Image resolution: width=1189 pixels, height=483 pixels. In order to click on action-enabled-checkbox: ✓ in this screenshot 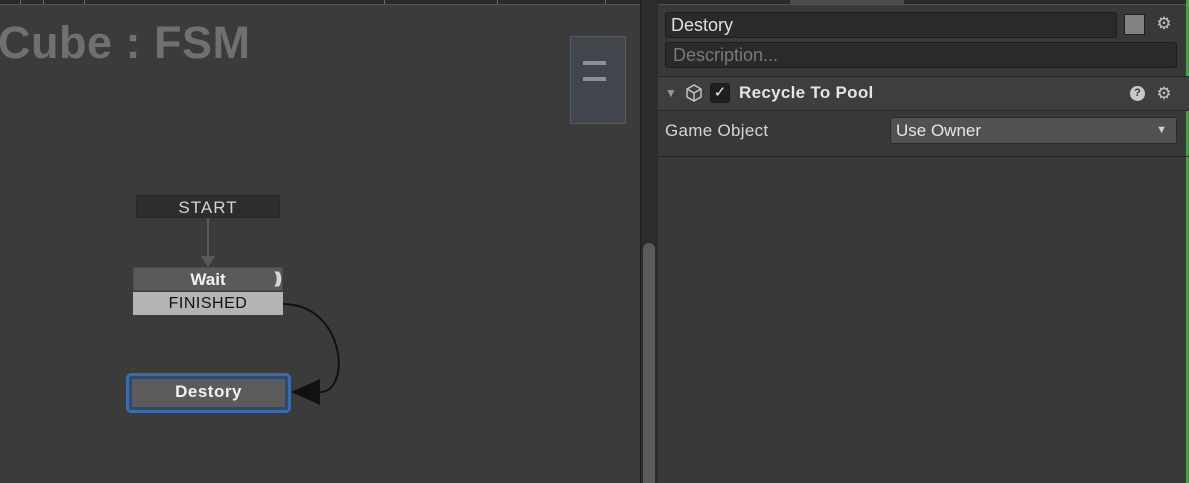, I will do `click(720, 93)`.